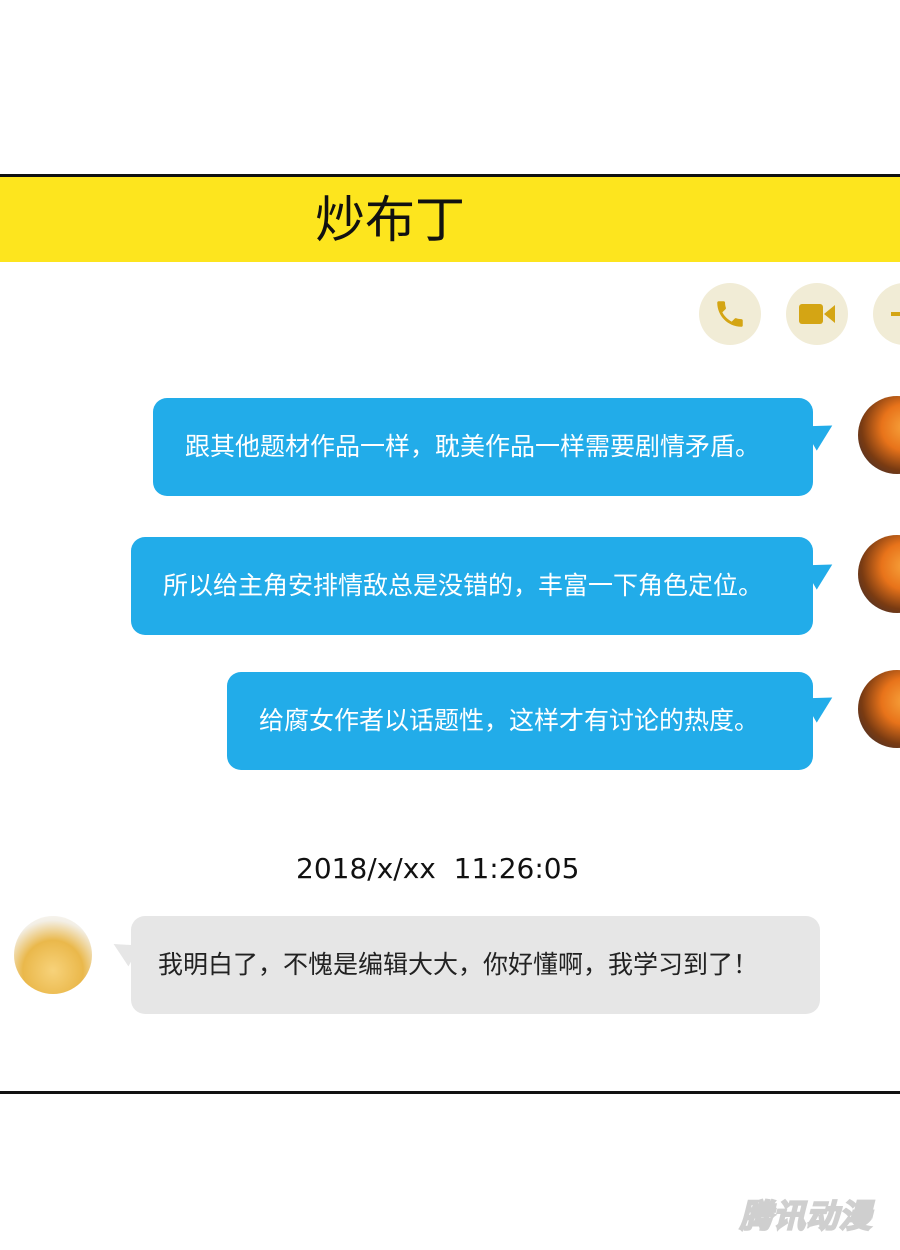  Describe the element at coordinates (463, 585) in the screenshot. I see `message-text: 所以给主角安排情敌总是没错的，丰富一下角色定位。` at that location.